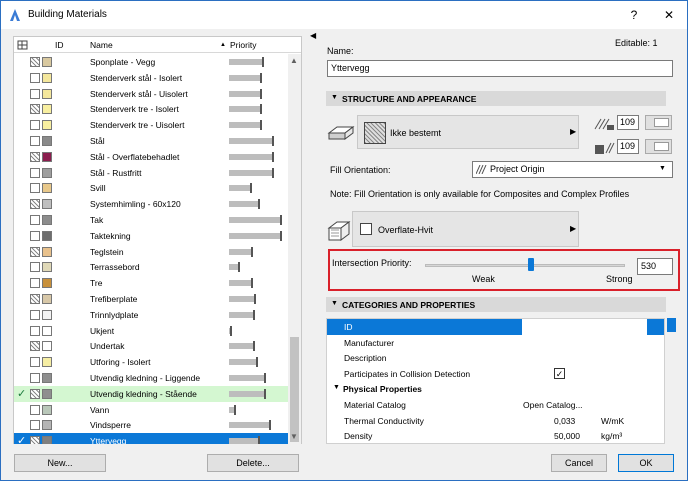 Image resolution: width=688 pixels, height=481 pixels. What do you see at coordinates (100, 409) in the screenshot?
I see `material-name: Vann` at bounding box center [100, 409].